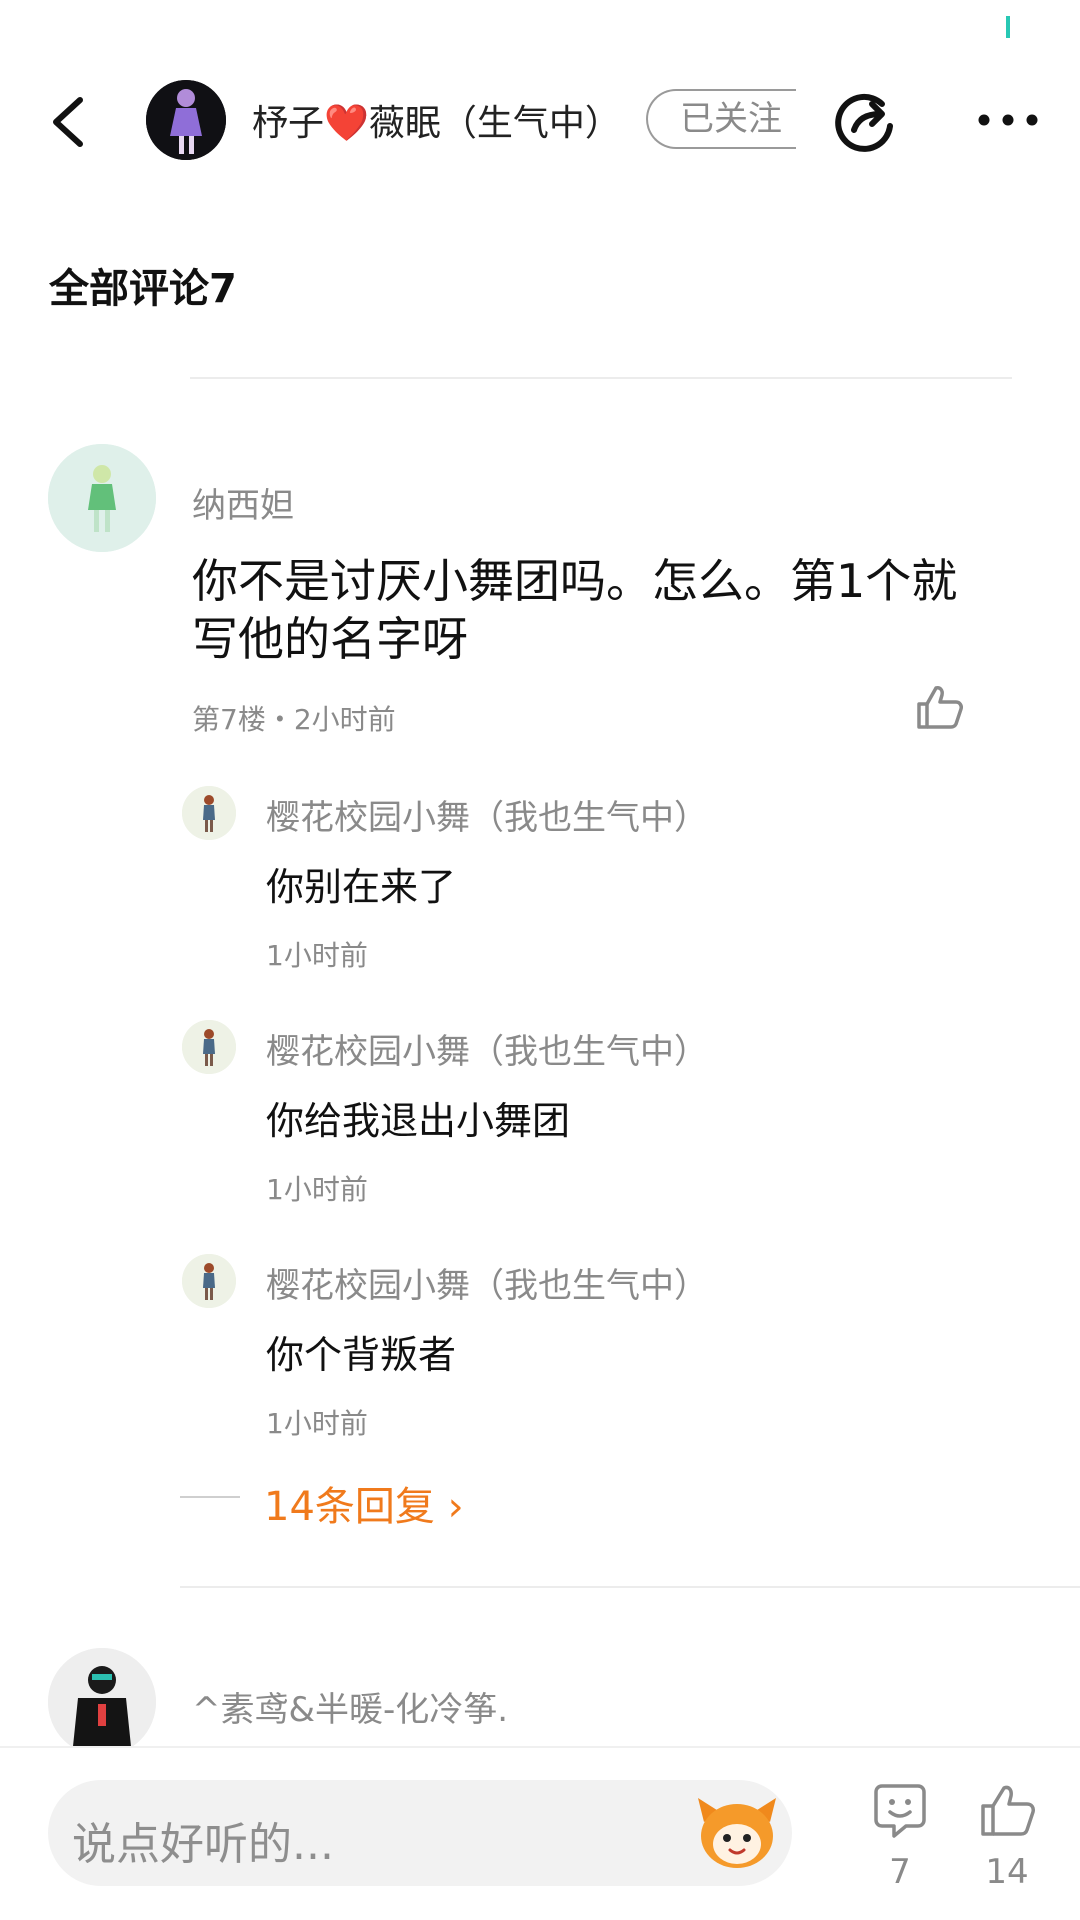 This screenshot has width=1080, height=1920. What do you see at coordinates (1007, 1872) in the screenshot?
I see `like-count: 14` at bounding box center [1007, 1872].